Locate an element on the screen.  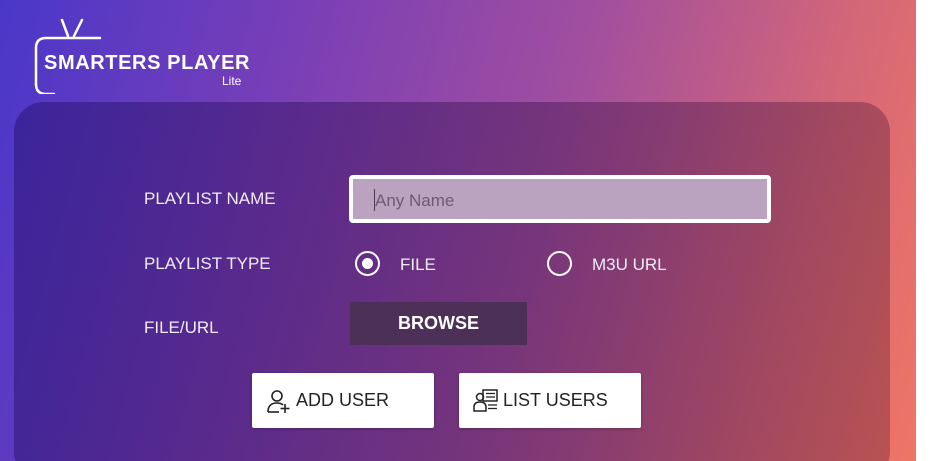
app-logo: SMARTERS PLAYER Lite is located at coordinates (142, 54).